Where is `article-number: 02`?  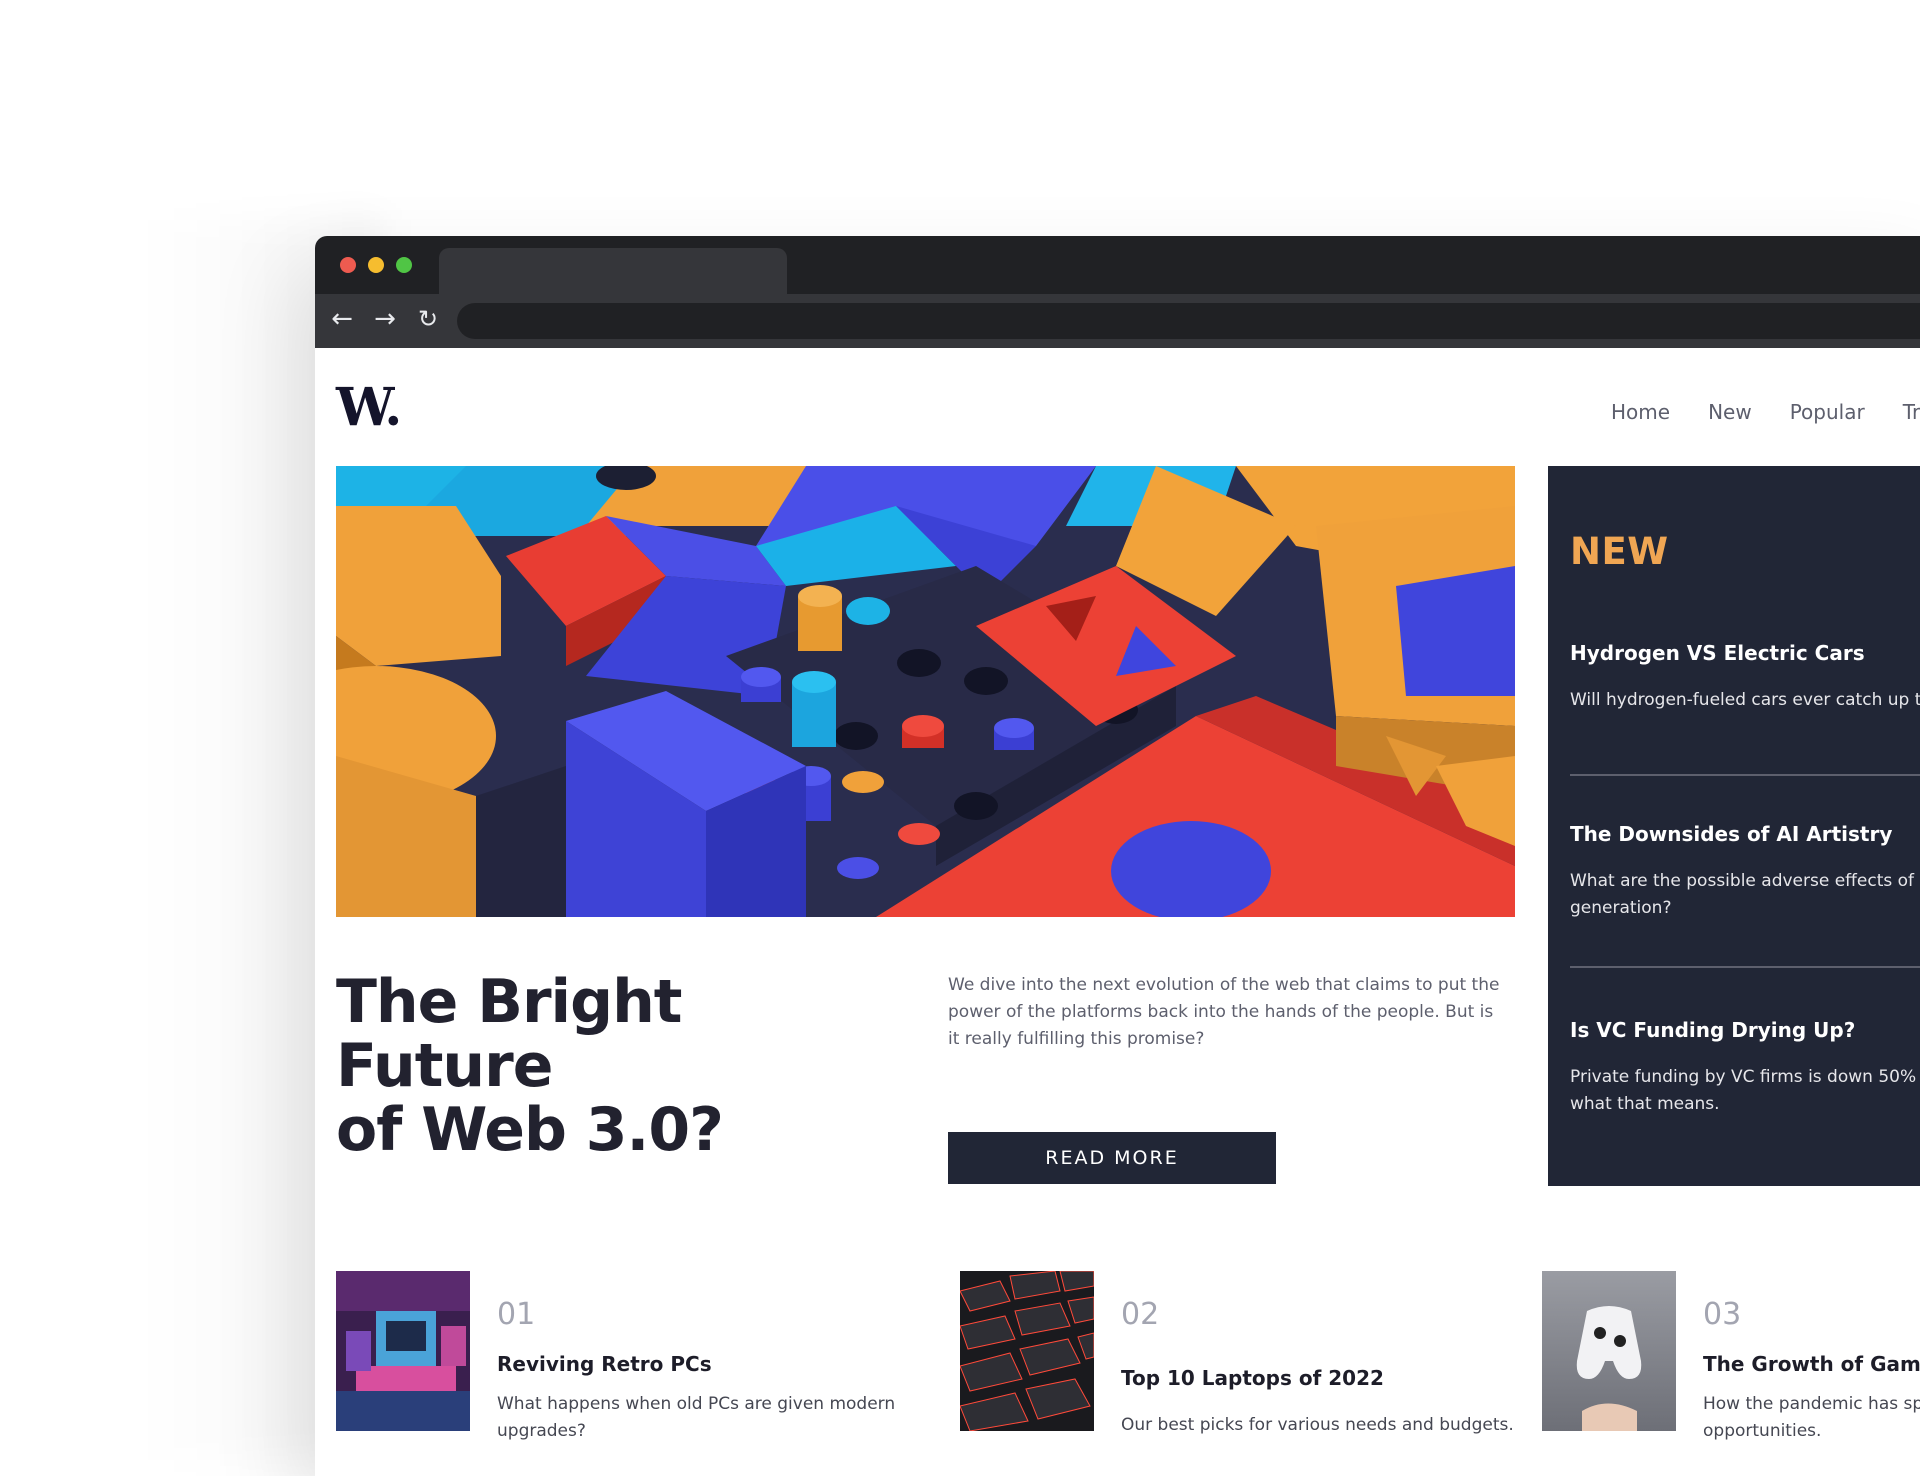
article-number: 02 is located at coordinates (1140, 1314).